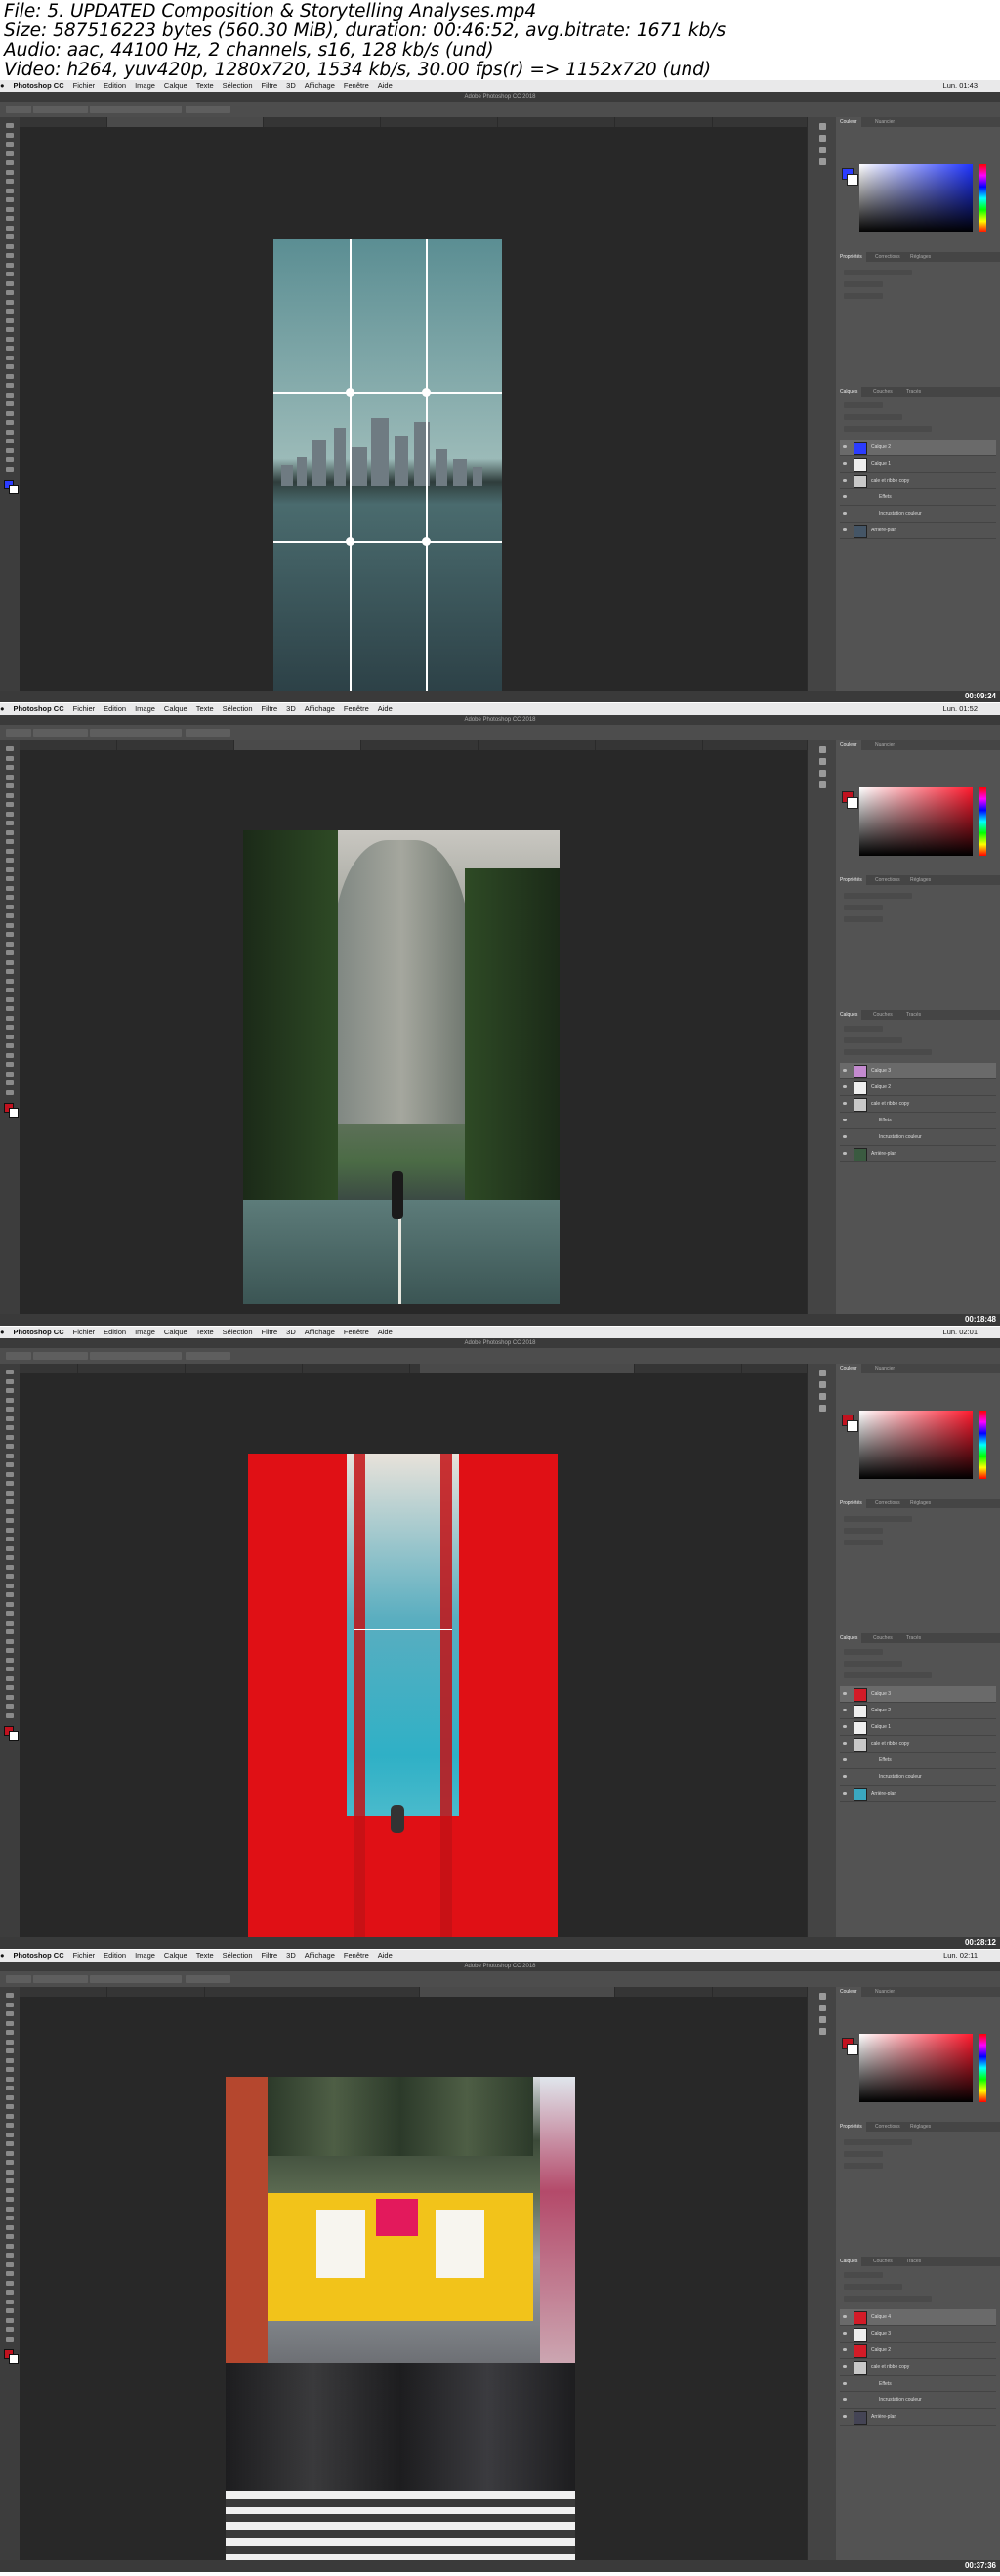 The width and height of the screenshot is (1000, 2576). I want to click on menu-item: Aide, so click(385, 1955).